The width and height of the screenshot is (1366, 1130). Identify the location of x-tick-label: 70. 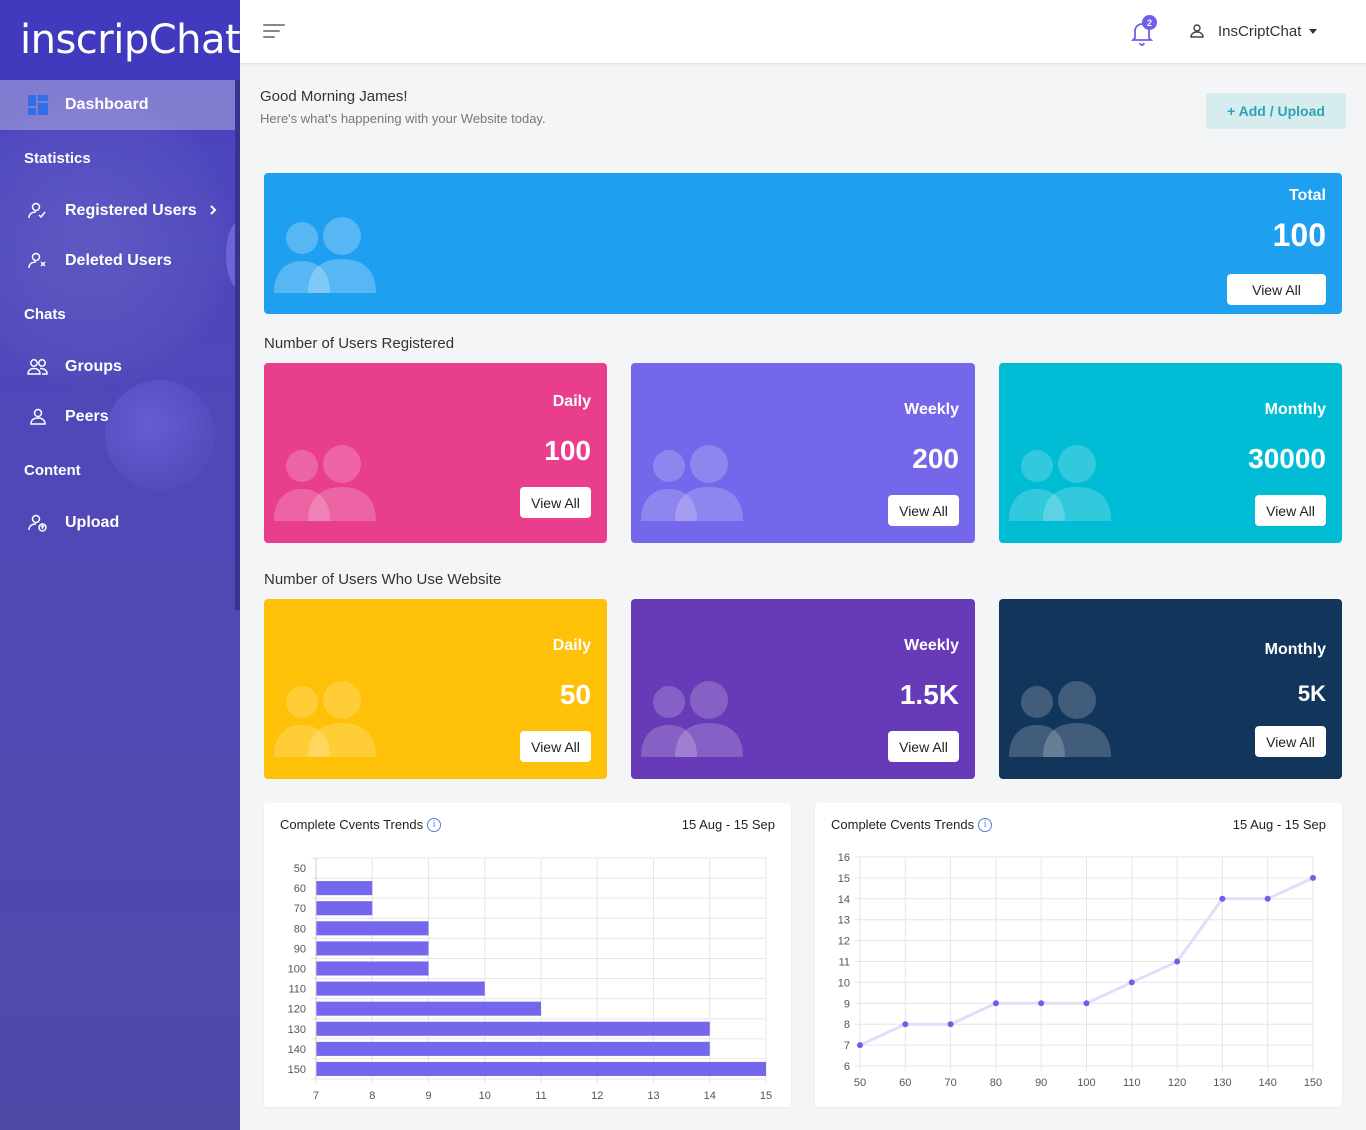
(950, 1083).